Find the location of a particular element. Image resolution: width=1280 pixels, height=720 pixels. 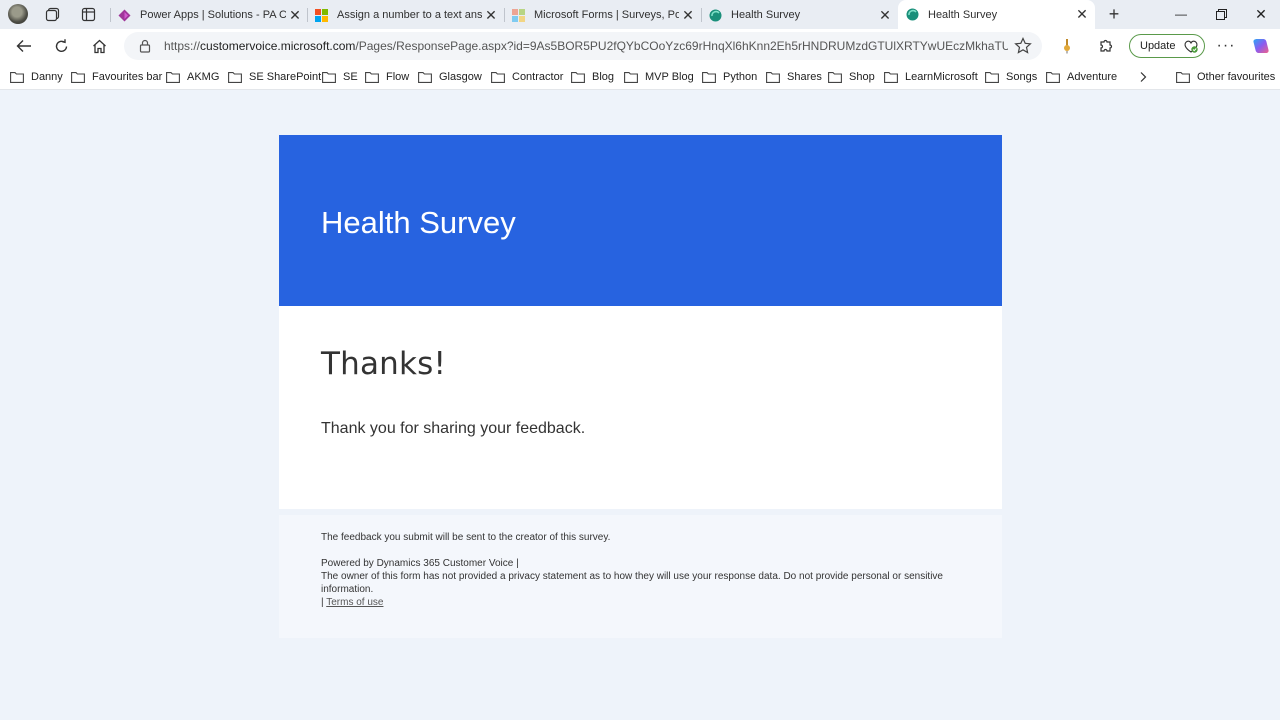

back-arrow-icon is located at coordinates (23, 46).